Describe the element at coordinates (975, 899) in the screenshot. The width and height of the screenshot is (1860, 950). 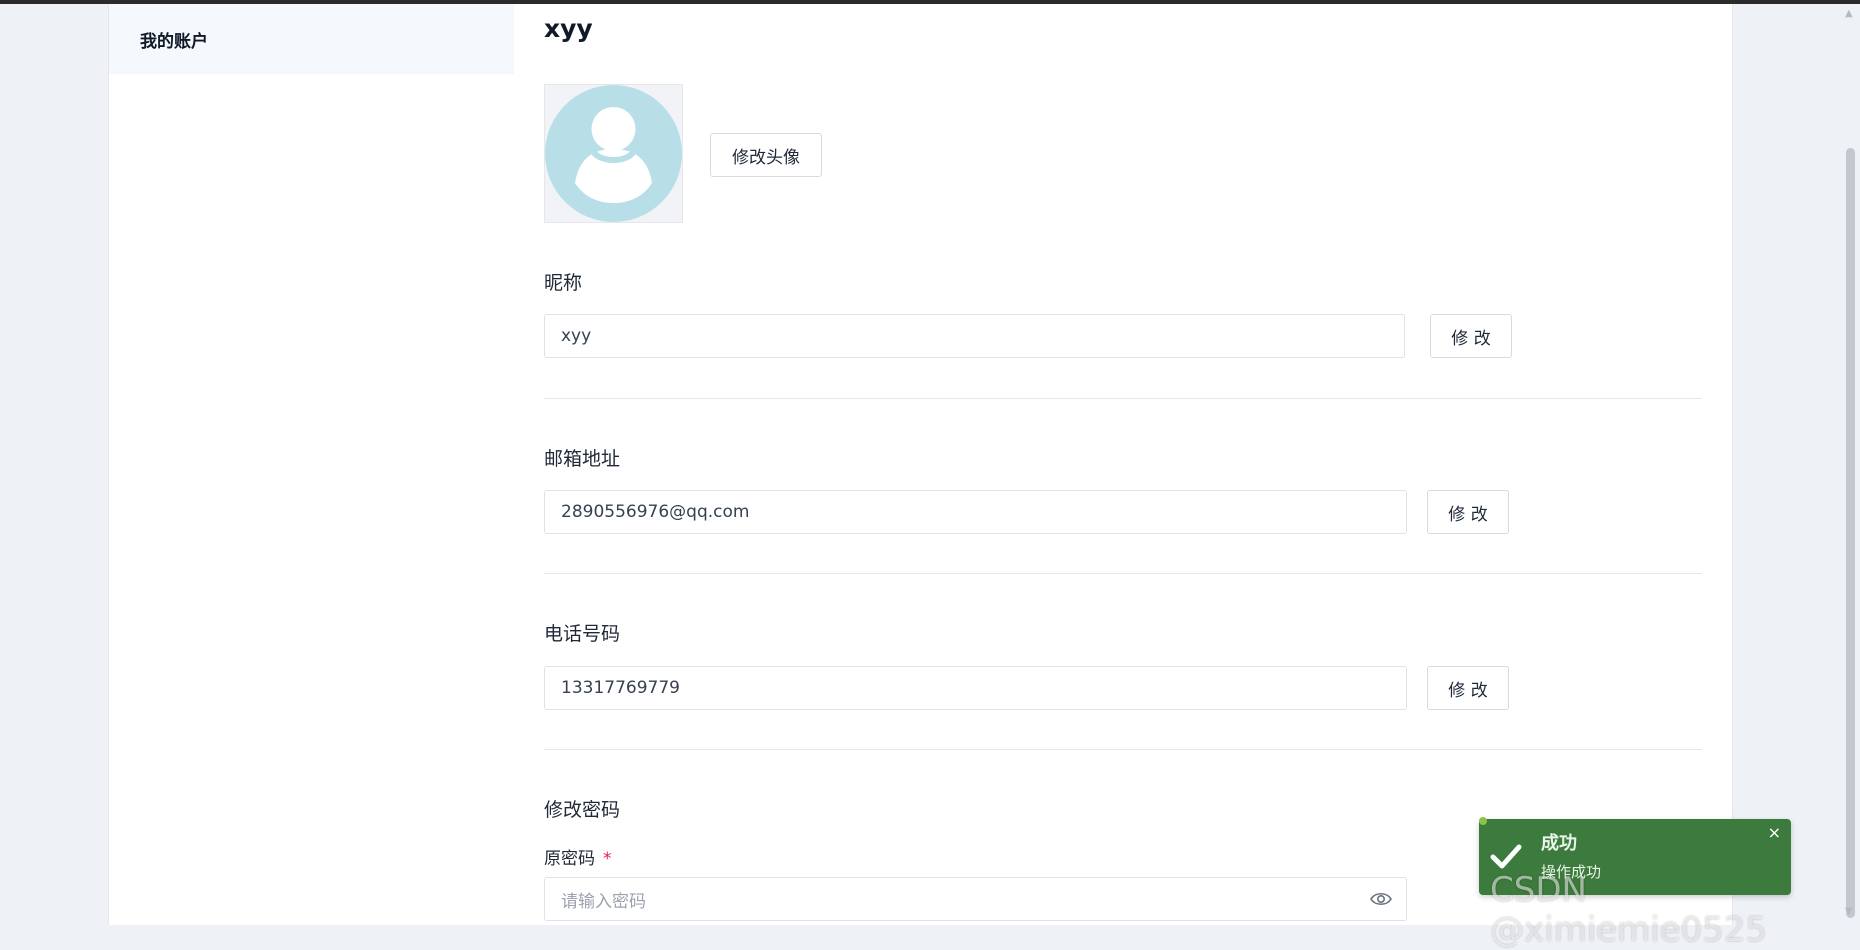
I see `old-password-input: 请输入密码` at that location.